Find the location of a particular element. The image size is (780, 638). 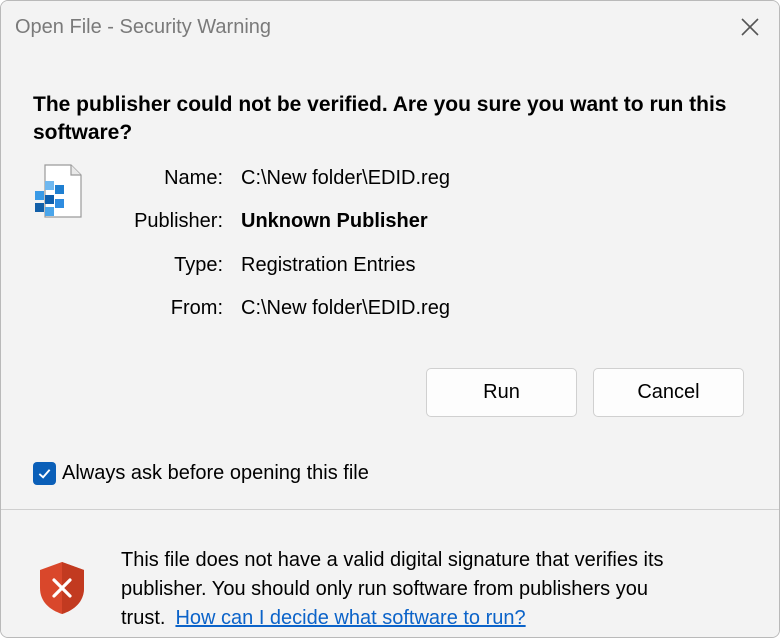

detail-publisher-row: Publisher: Unknown Publisher is located at coordinates (390, 221).